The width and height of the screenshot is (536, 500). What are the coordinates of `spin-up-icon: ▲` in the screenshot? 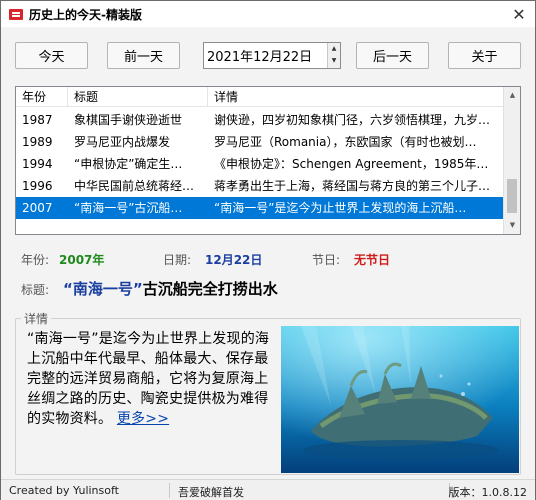 It's located at (334, 49).